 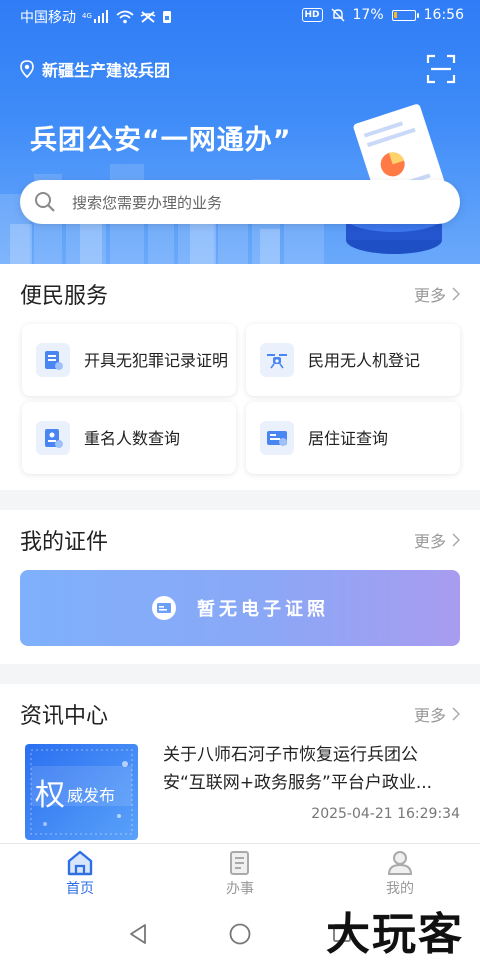 I want to click on watermark-logo: 大玩客, so click(x=395, y=934).